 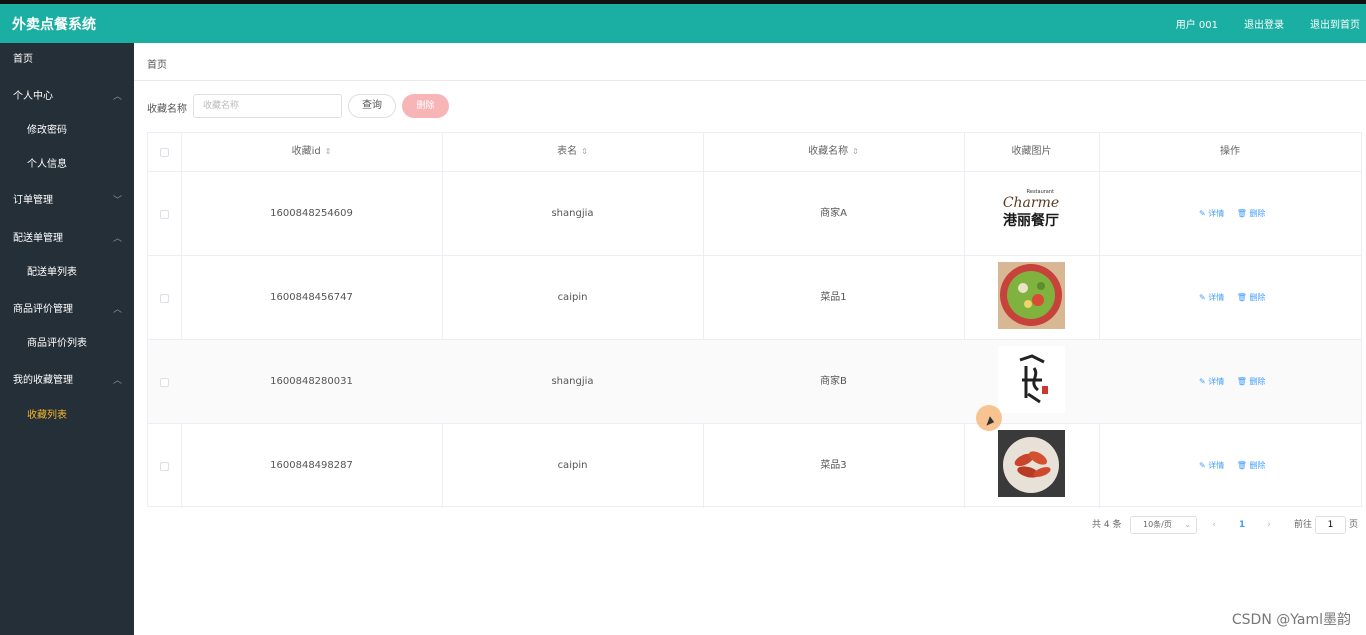 I want to click on watermark: CSDN @Yaml墨韵, so click(x=1291, y=620).